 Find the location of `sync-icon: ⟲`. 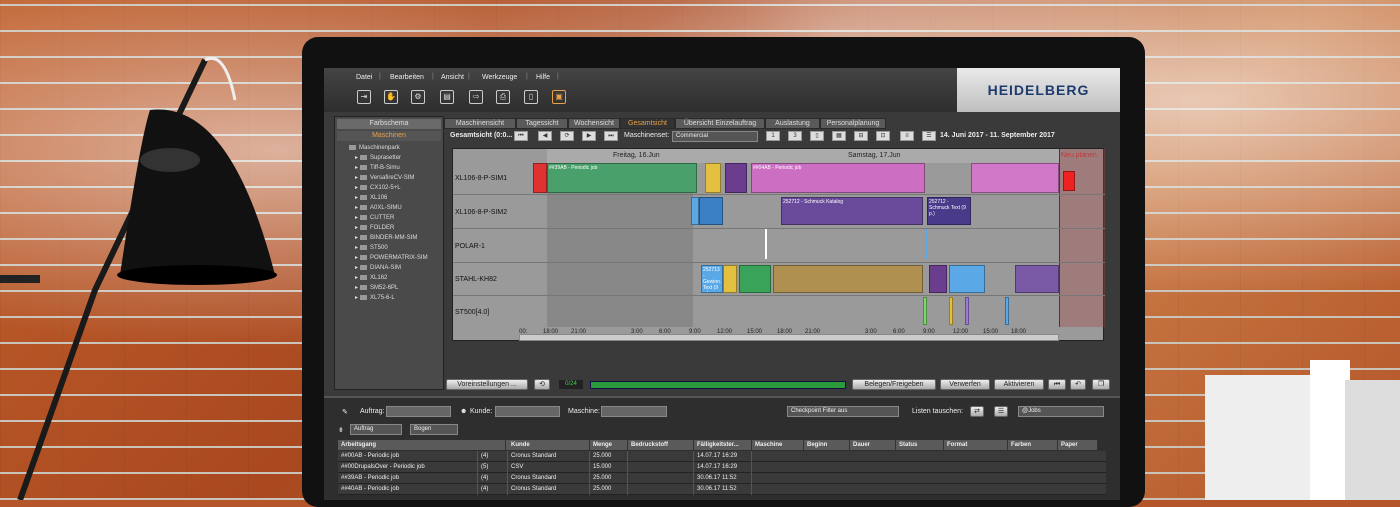

sync-icon: ⟲ is located at coordinates (542, 384).